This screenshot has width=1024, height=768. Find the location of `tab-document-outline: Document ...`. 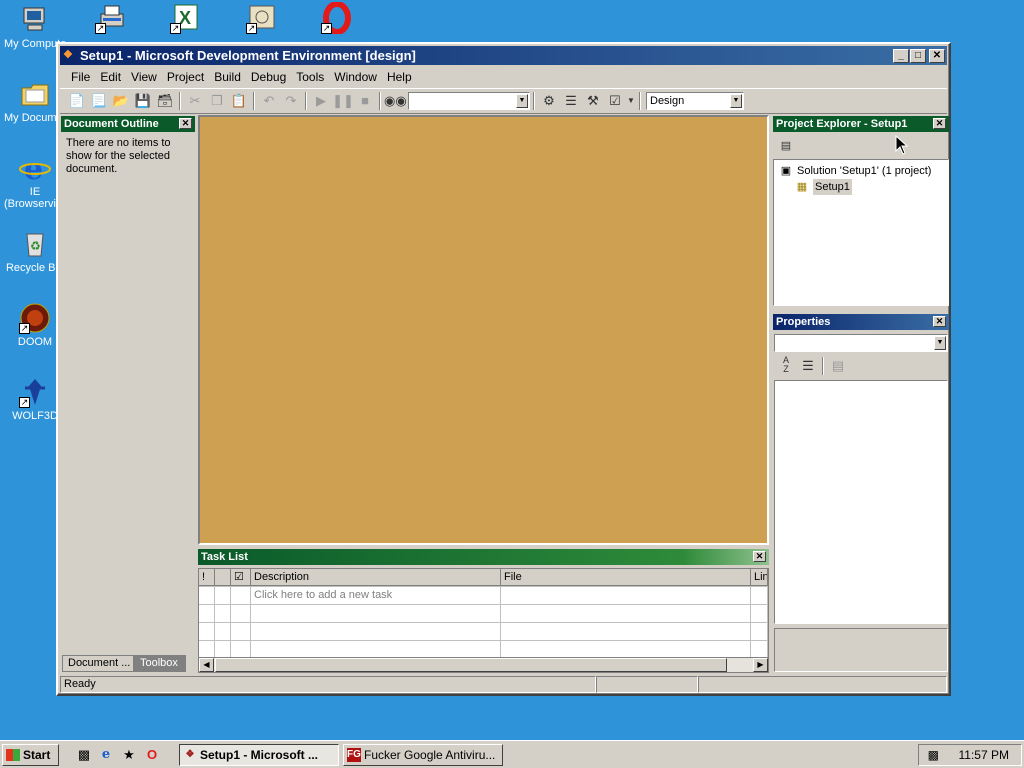

tab-document-outline: Document ... is located at coordinates (98, 663).